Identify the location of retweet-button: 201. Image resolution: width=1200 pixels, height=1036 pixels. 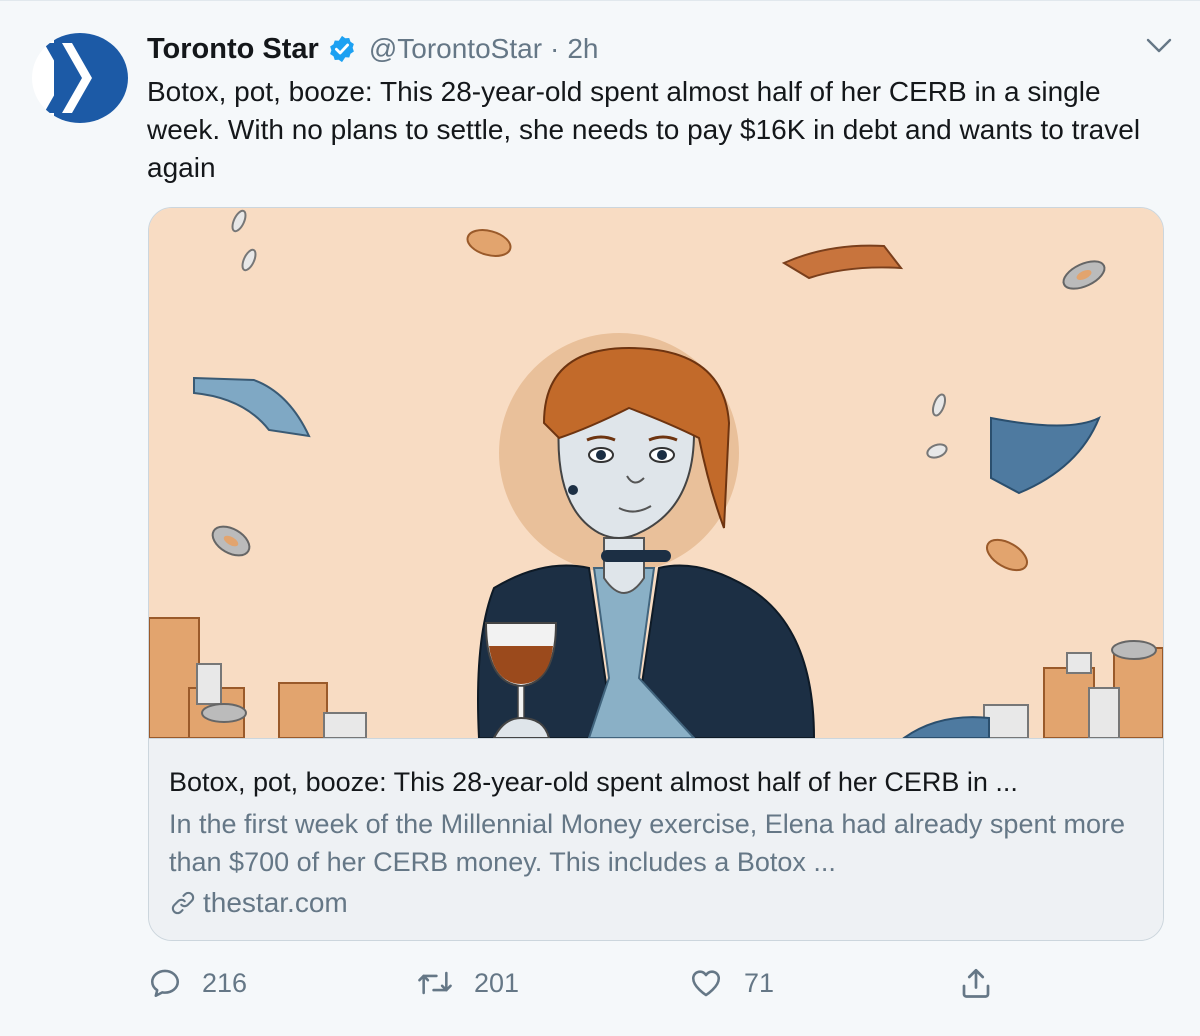
(467, 983).